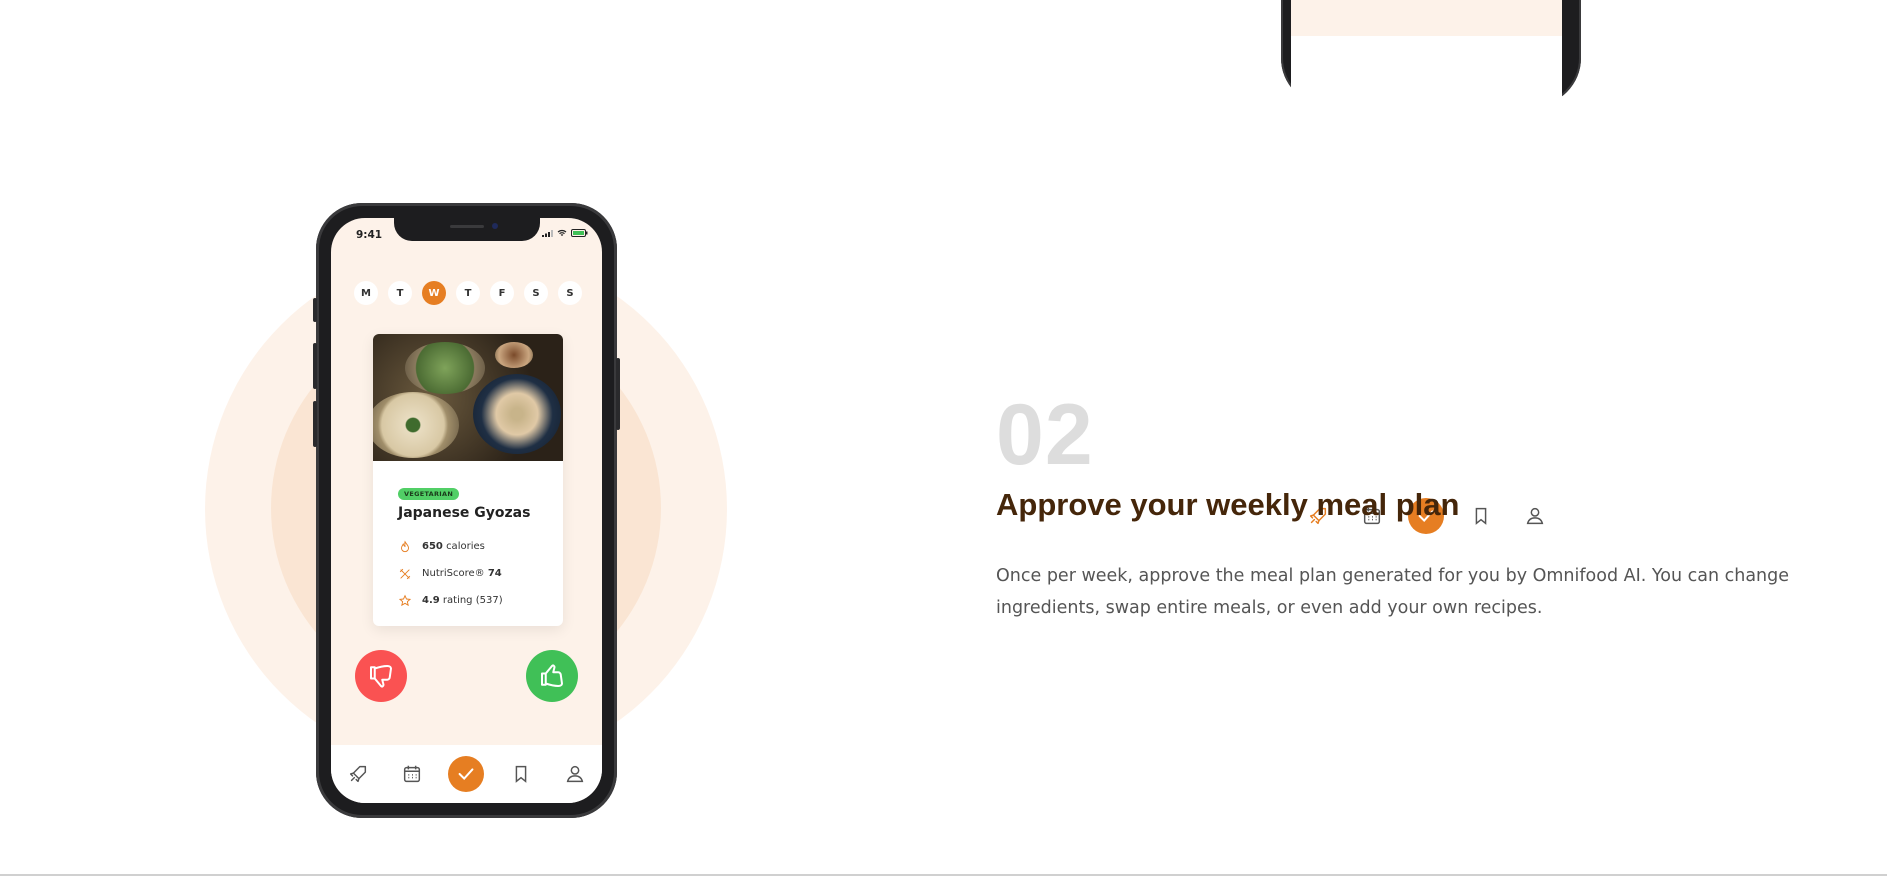  I want to click on rating-value: 4.9, so click(431, 600).